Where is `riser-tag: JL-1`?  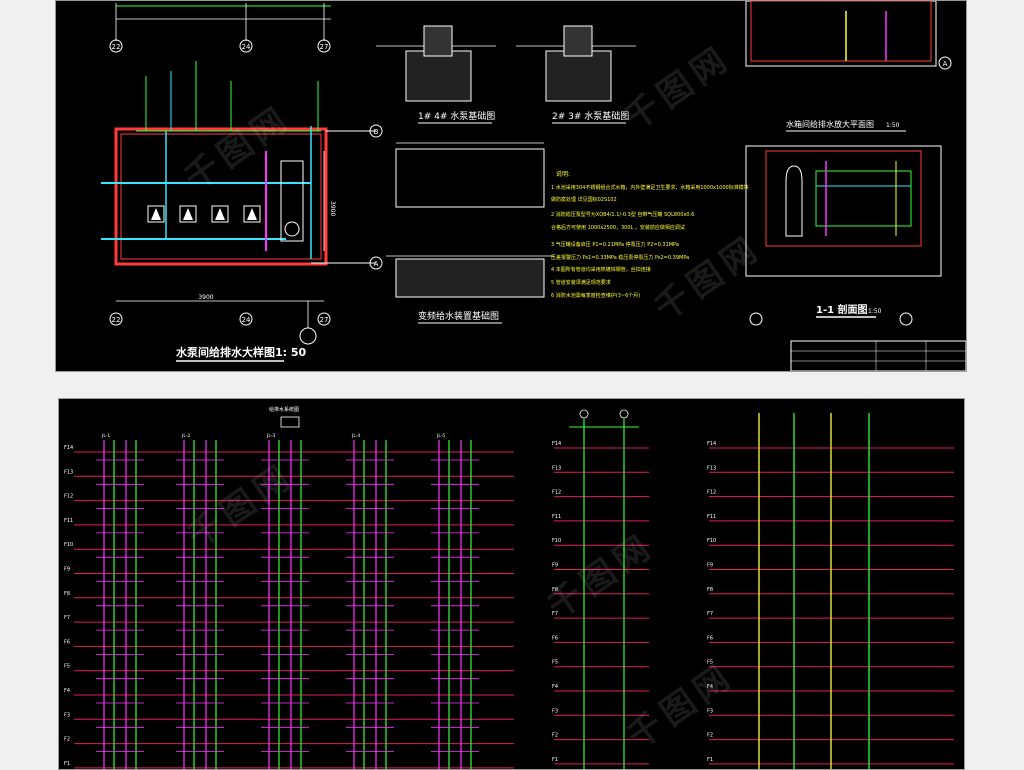
riser-tag: JL-1 is located at coordinates (105, 436).